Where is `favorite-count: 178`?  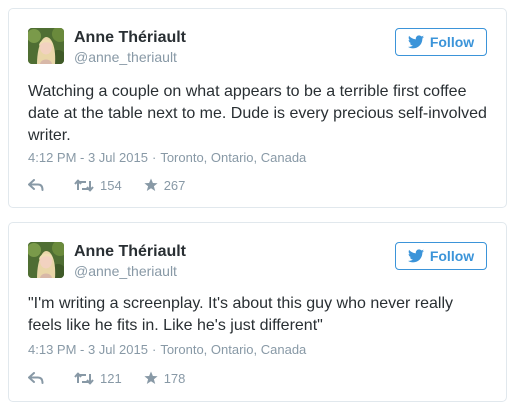 favorite-count: 178 is located at coordinates (174, 378).